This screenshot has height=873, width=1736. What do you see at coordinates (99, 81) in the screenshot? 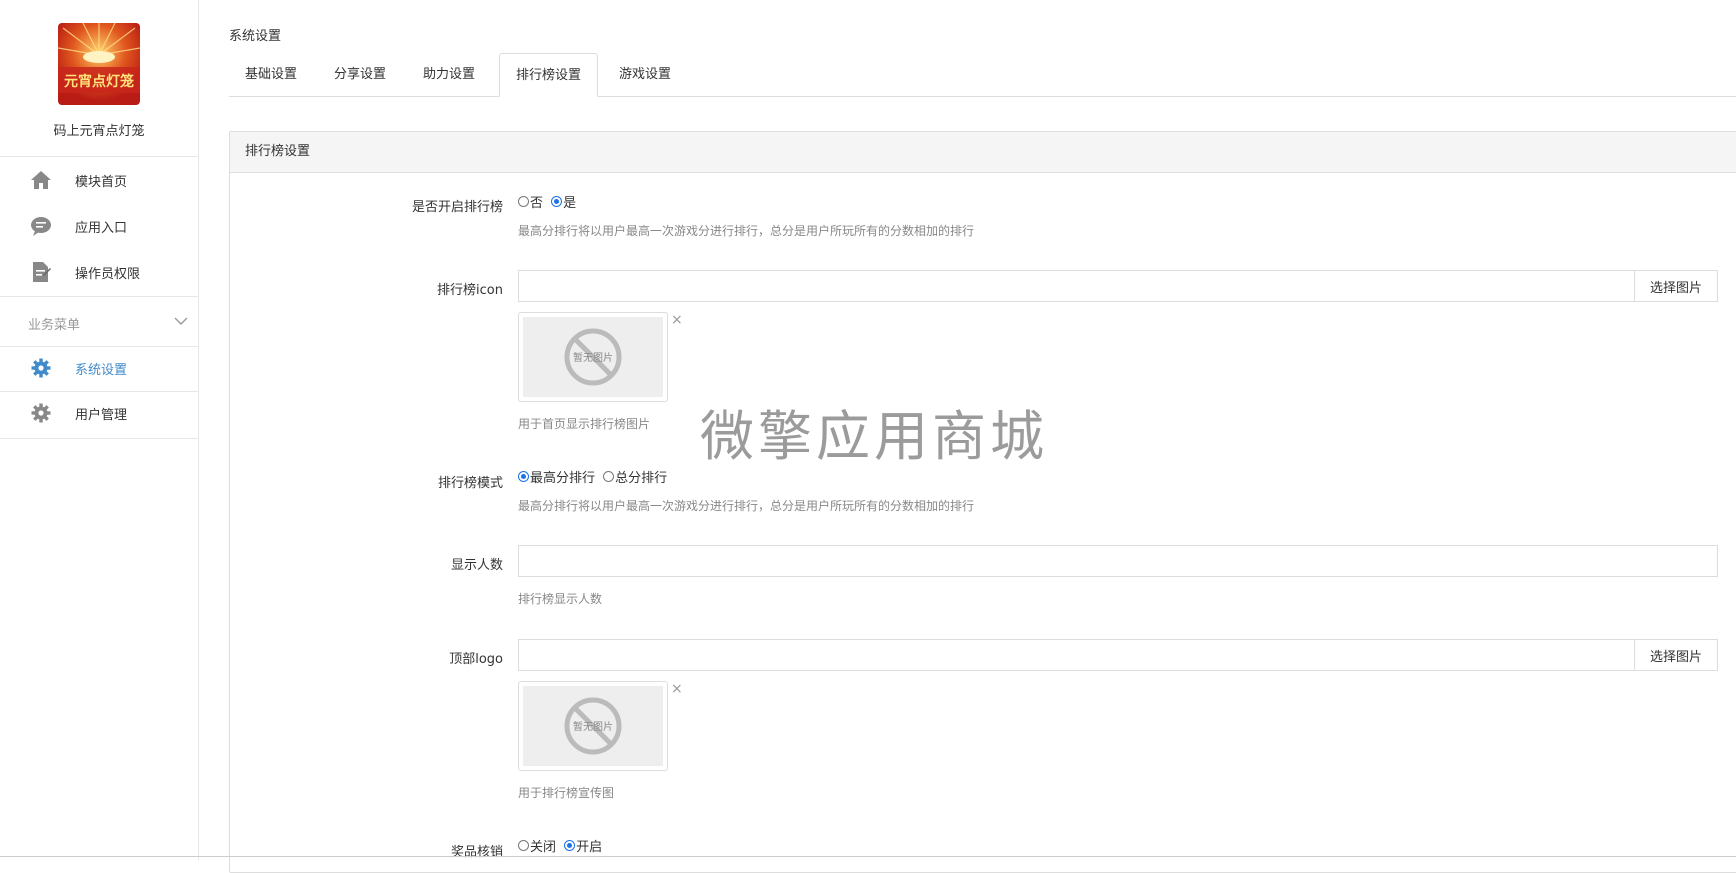
I see `logo-text: 元宵点灯笼` at bounding box center [99, 81].